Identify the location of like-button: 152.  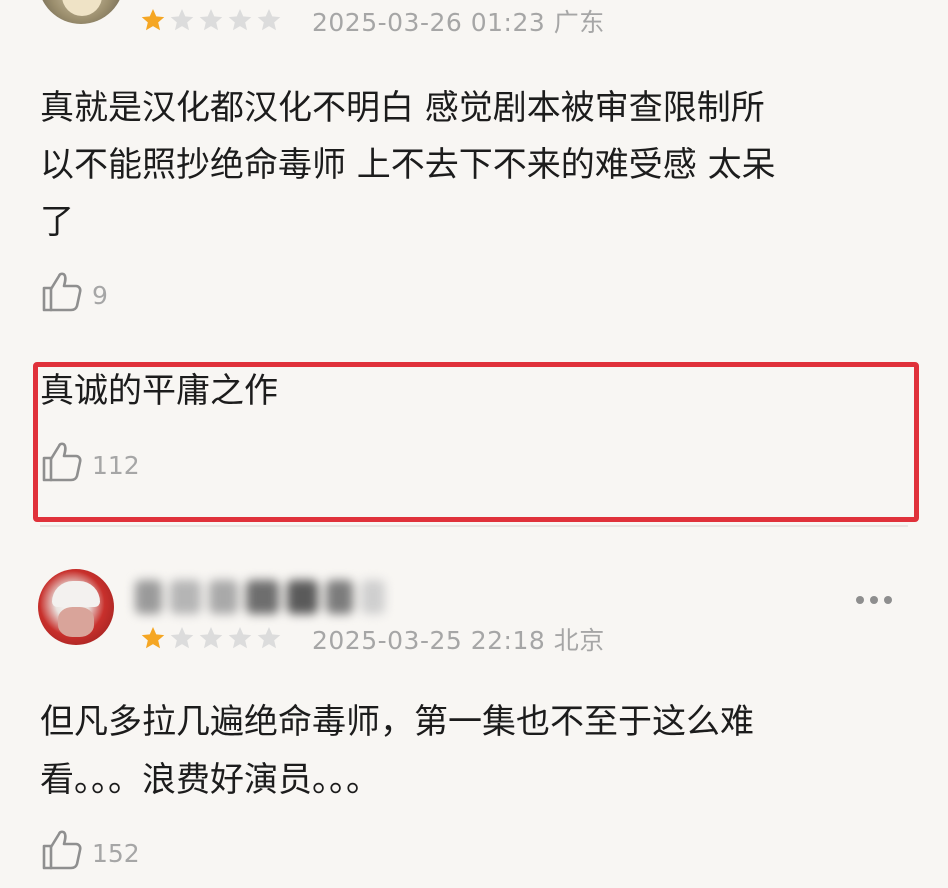
(90, 849).